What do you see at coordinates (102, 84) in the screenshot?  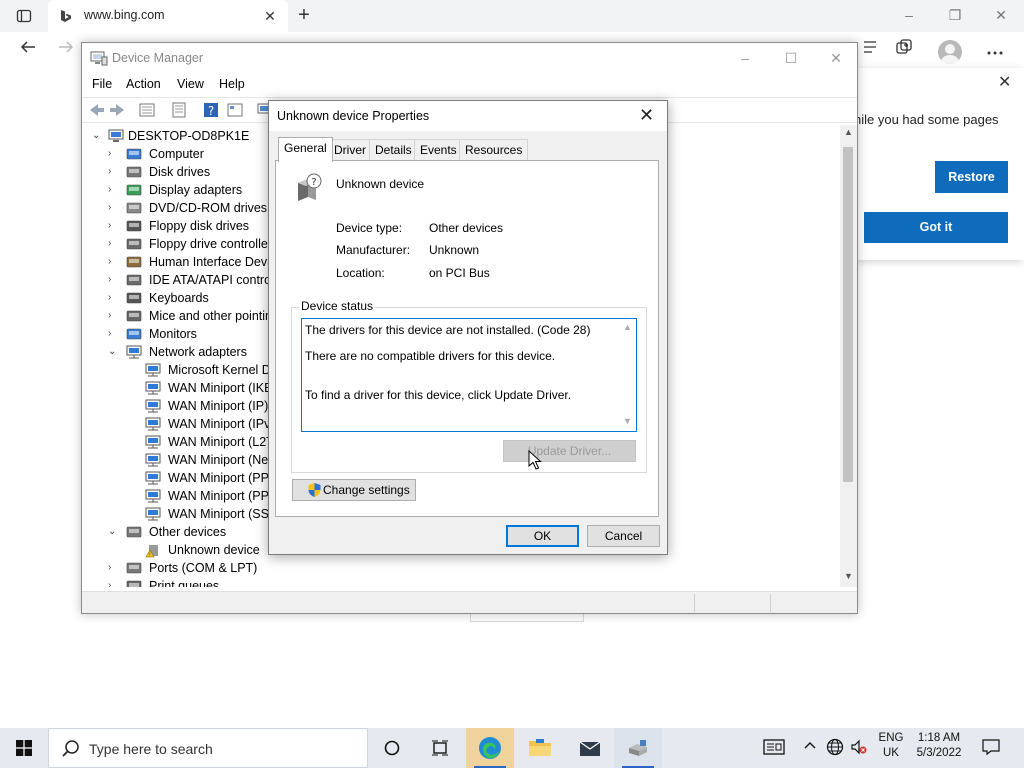 I see `menu-file: File` at bounding box center [102, 84].